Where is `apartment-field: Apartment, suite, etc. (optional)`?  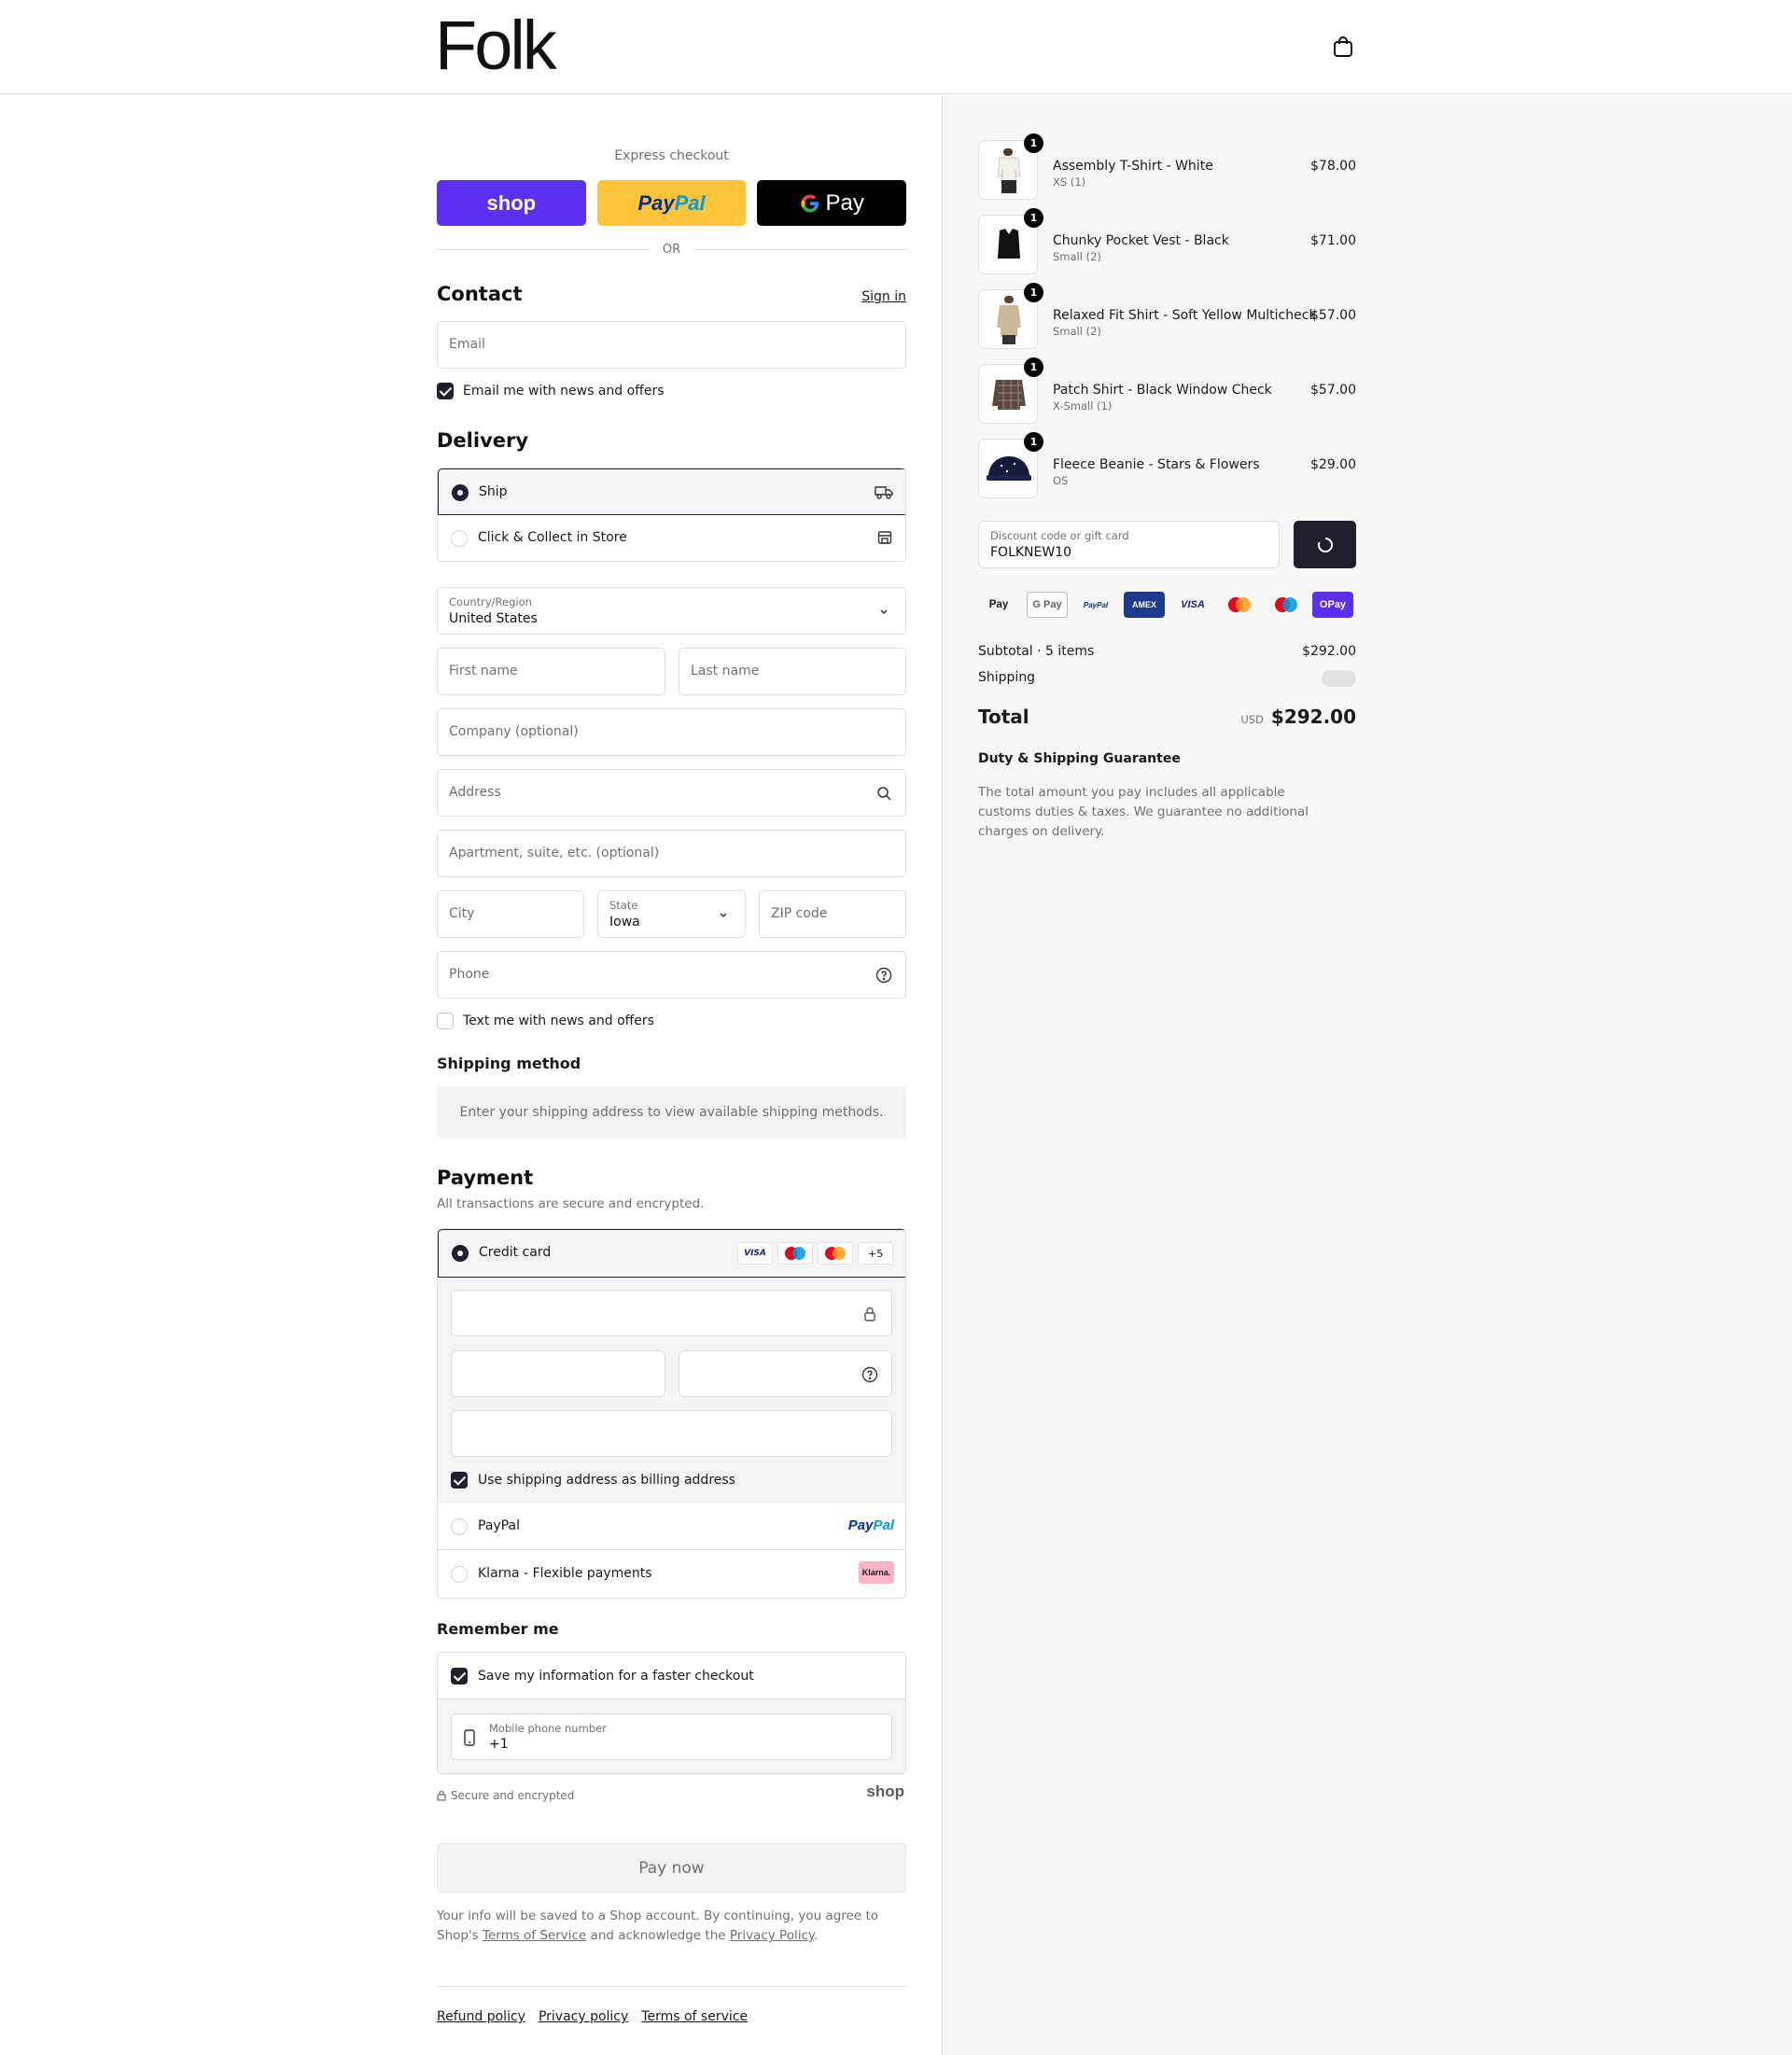 apartment-field: Apartment, suite, etc. (optional) is located at coordinates (671, 853).